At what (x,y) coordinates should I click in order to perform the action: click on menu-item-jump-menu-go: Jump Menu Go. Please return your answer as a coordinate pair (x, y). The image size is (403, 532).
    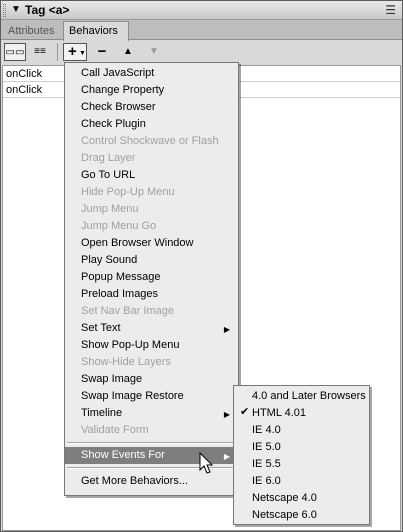
    Looking at the image, I should click on (119, 226).